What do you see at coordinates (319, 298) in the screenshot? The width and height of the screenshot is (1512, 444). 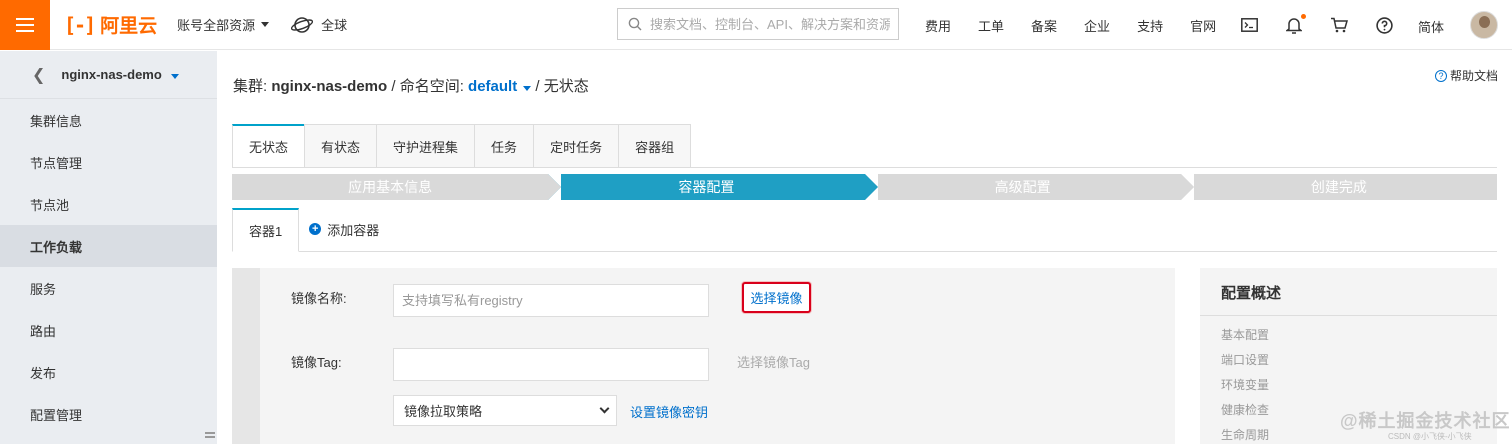 I see `image-name-label: 镜像名称:` at bounding box center [319, 298].